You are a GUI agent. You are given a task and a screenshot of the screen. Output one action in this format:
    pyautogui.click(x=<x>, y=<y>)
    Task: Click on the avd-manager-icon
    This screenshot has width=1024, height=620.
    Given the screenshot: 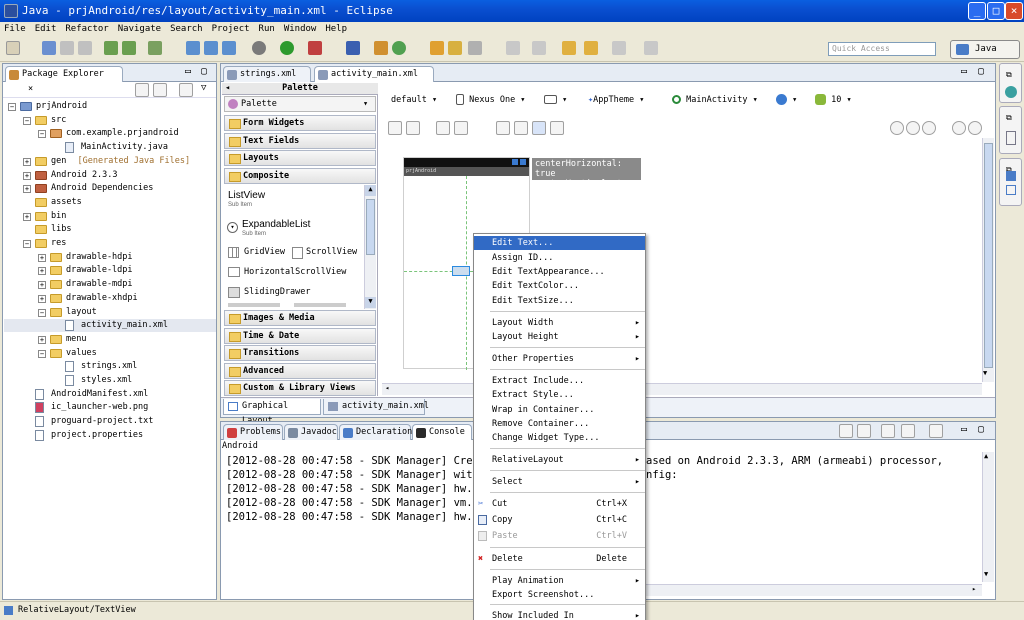 What is the action you would take?
    pyautogui.click(x=129, y=48)
    